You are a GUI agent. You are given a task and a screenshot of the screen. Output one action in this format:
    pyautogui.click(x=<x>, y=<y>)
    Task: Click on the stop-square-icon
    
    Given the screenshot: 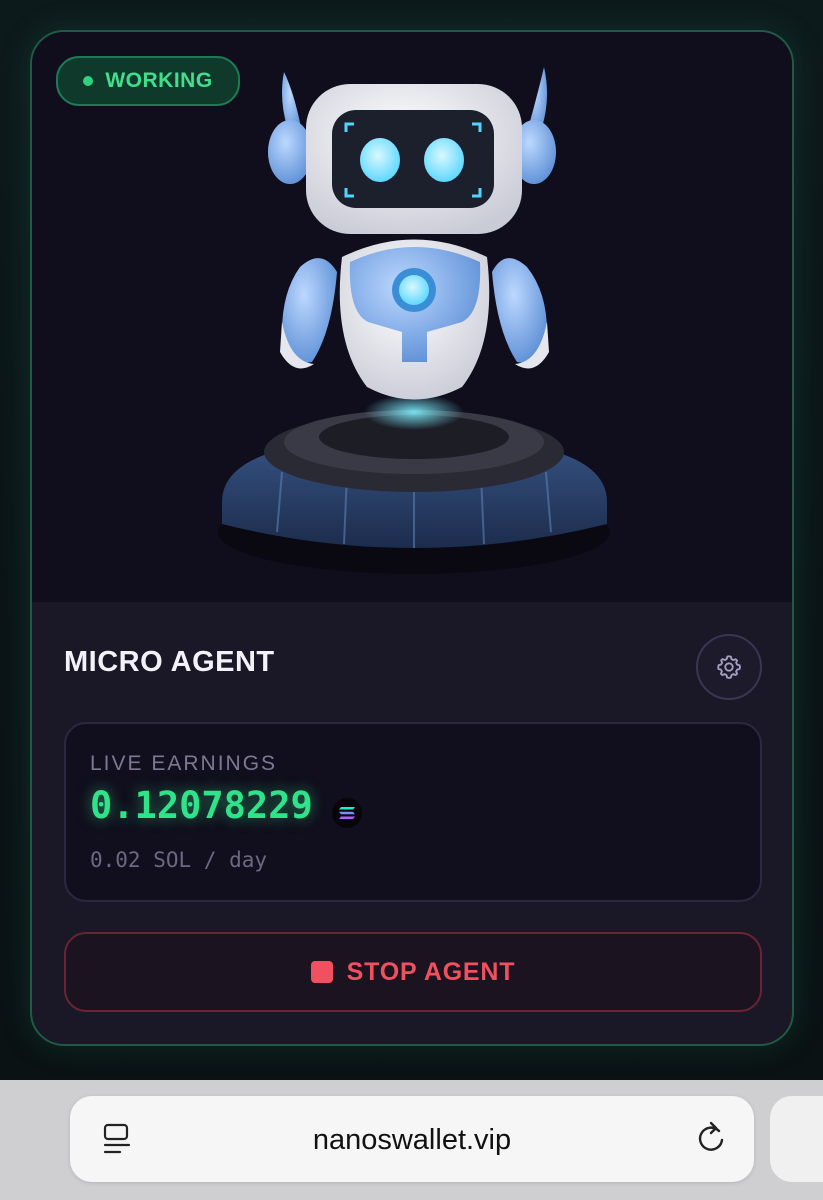 What is the action you would take?
    pyautogui.click(x=321, y=972)
    